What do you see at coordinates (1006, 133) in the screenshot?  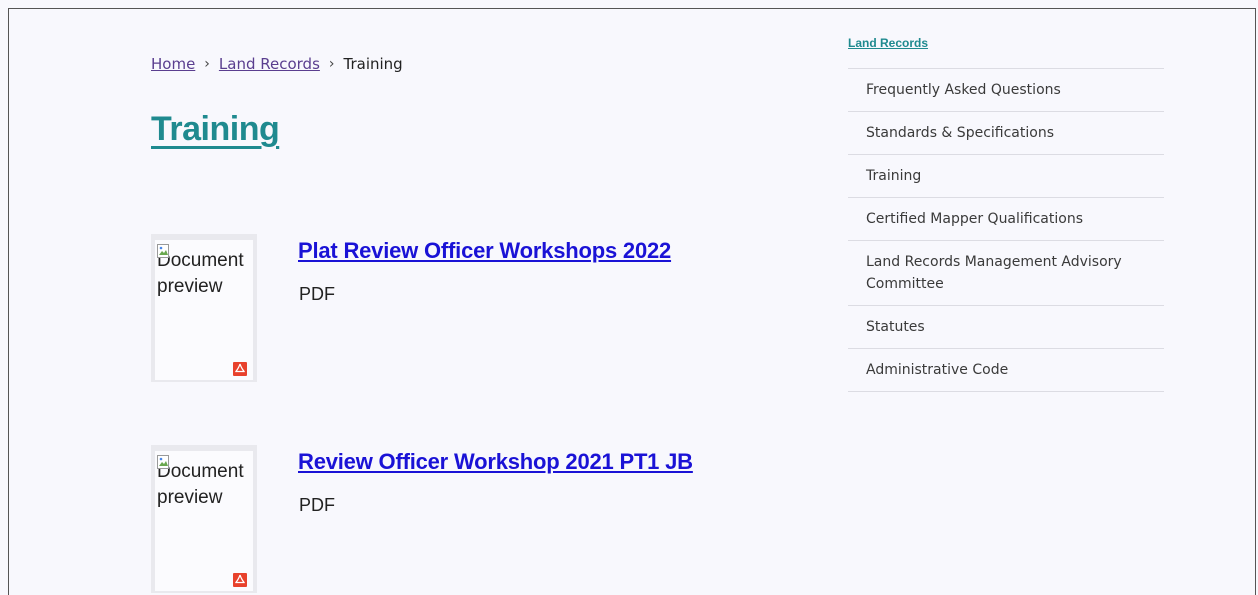 I see `sidebar-item-standards: Standards & Specifications` at bounding box center [1006, 133].